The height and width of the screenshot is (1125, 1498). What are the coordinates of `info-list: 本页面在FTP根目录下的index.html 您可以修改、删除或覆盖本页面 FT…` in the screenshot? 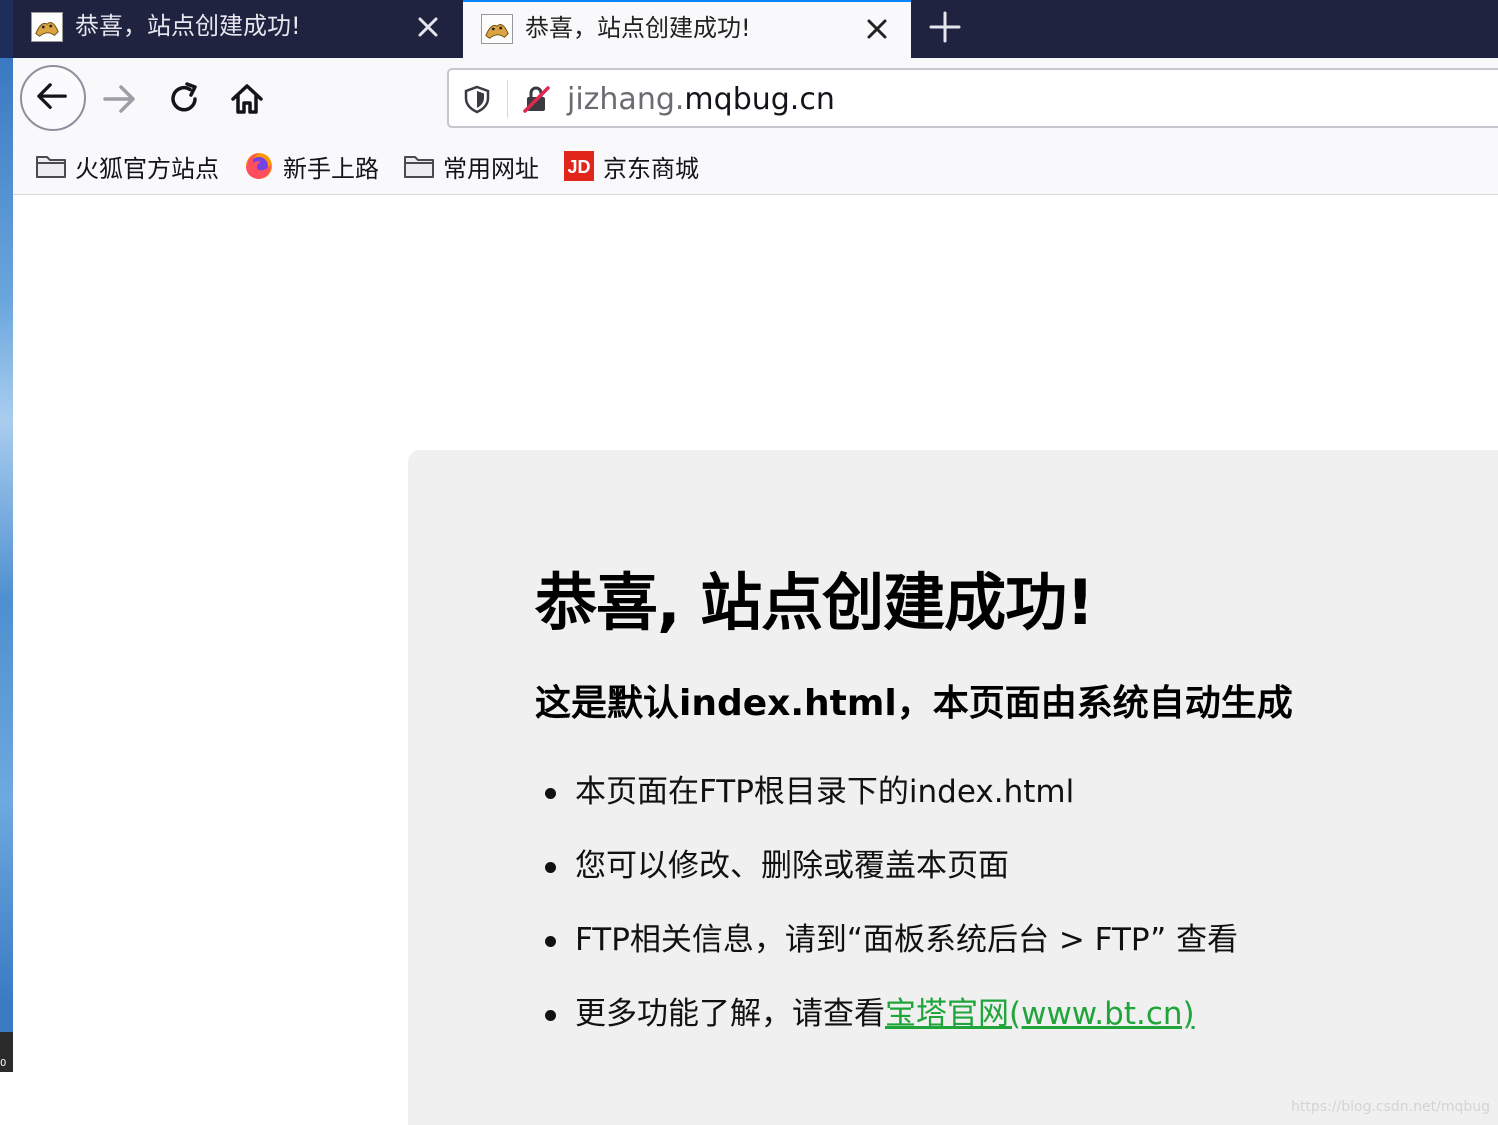 It's located at (886, 920).